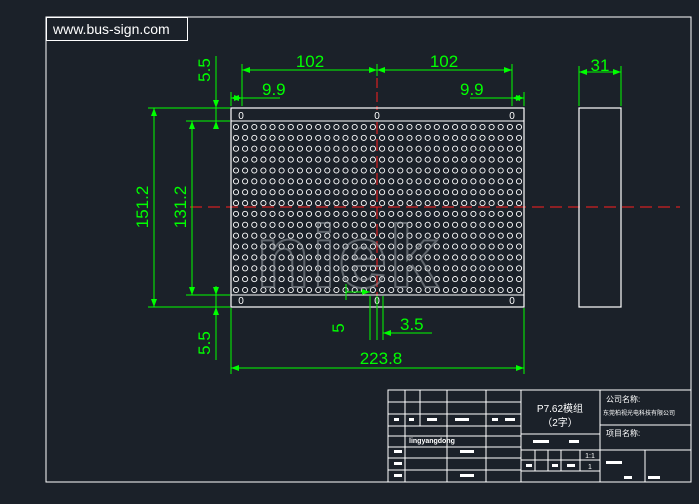 The image size is (699, 504). What do you see at coordinates (154, 112) in the screenshot?
I see `arrow-outer-top` at bounding box center [154, 112].